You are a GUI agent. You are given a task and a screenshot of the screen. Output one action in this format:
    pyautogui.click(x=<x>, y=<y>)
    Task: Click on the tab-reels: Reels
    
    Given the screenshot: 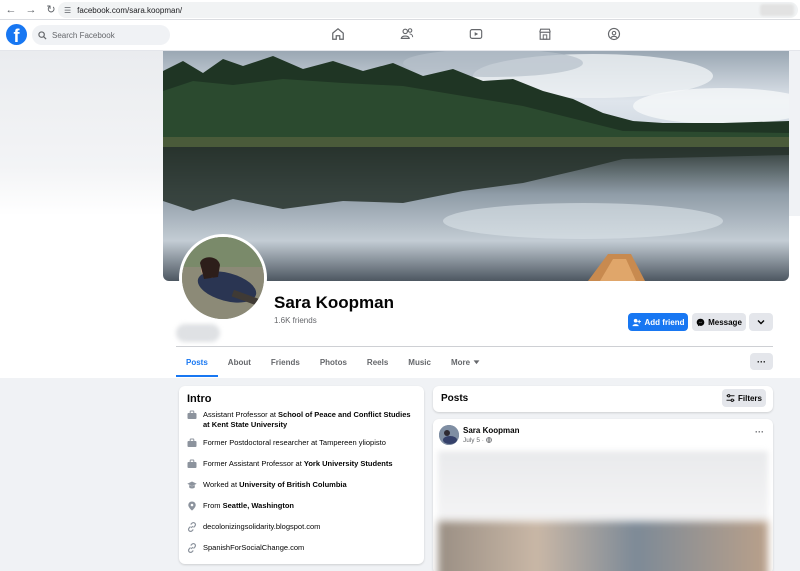 What is the action you would take?
    pyautogui.click(x=377, y=362)
    